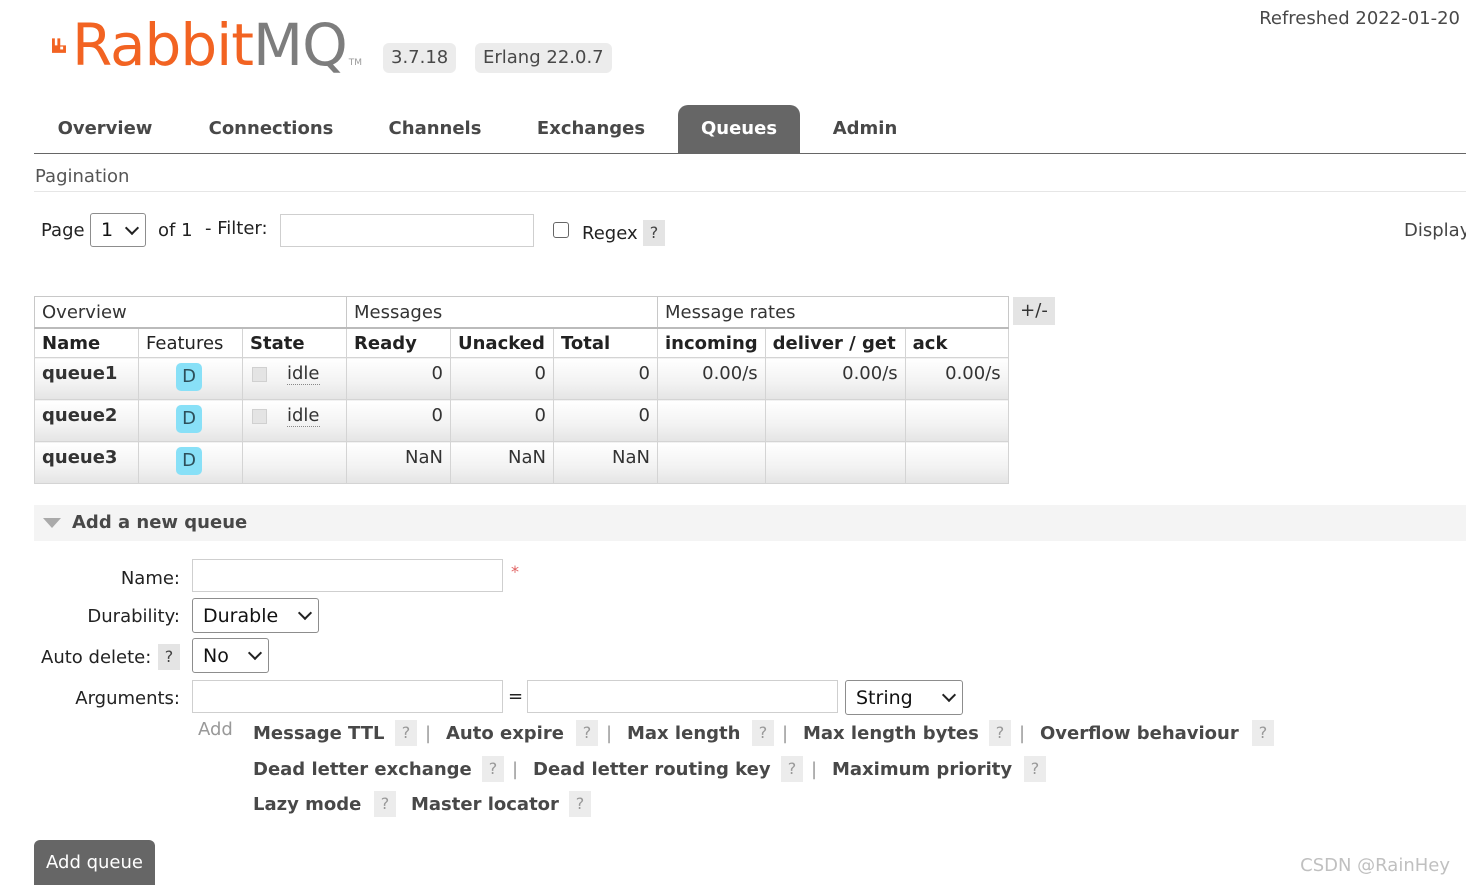  What do you see at coordinates (215, 729) in the screenshot?
I see `add-argument-link: Add` at bounding box center [215, 729].